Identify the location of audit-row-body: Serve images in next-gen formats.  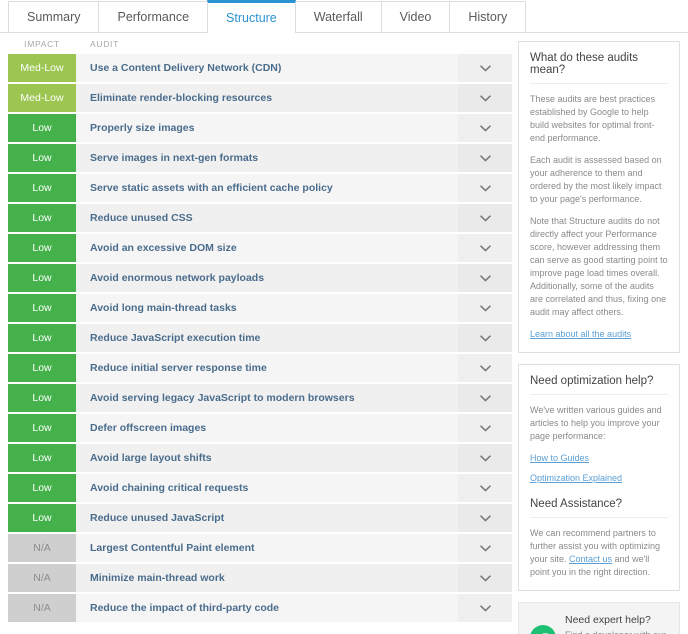
(294, 158).